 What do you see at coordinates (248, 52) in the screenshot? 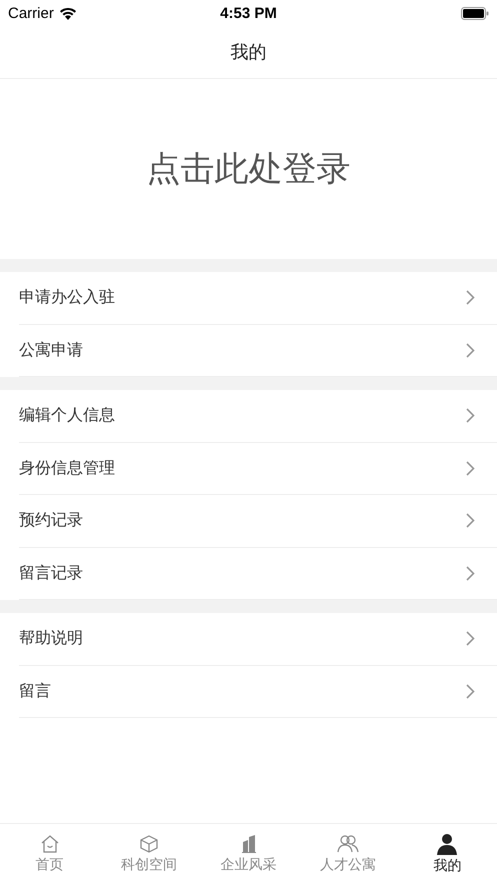
I see `nav-title: 我的` at bounding box center [248, 52].